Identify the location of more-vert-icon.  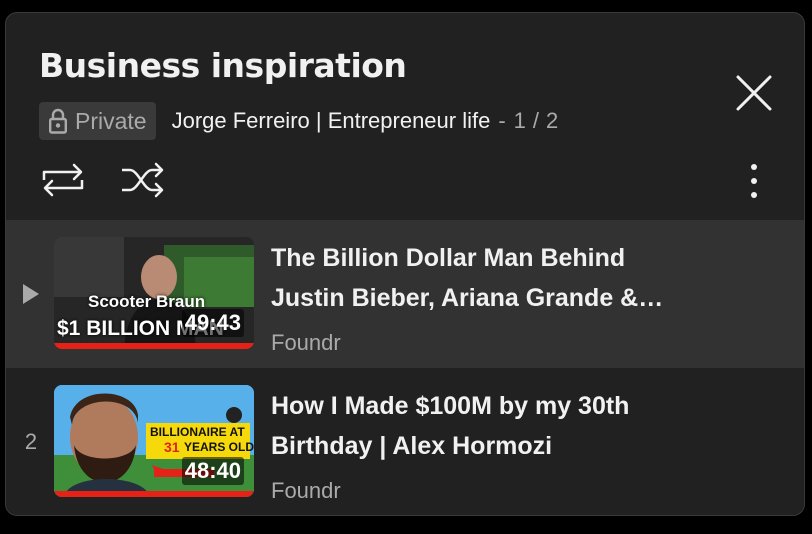
(754, 181).